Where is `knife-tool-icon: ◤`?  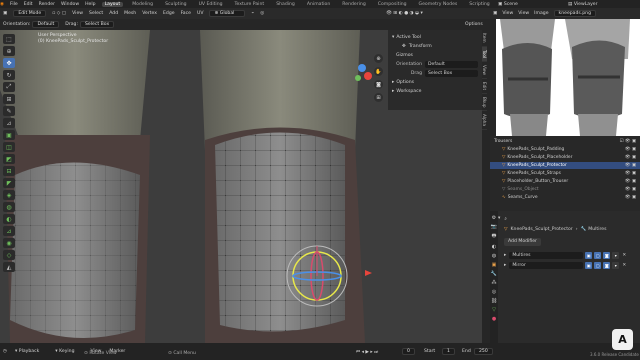
knife-tool-icon: ◤ is located at coordinates (9, 183).